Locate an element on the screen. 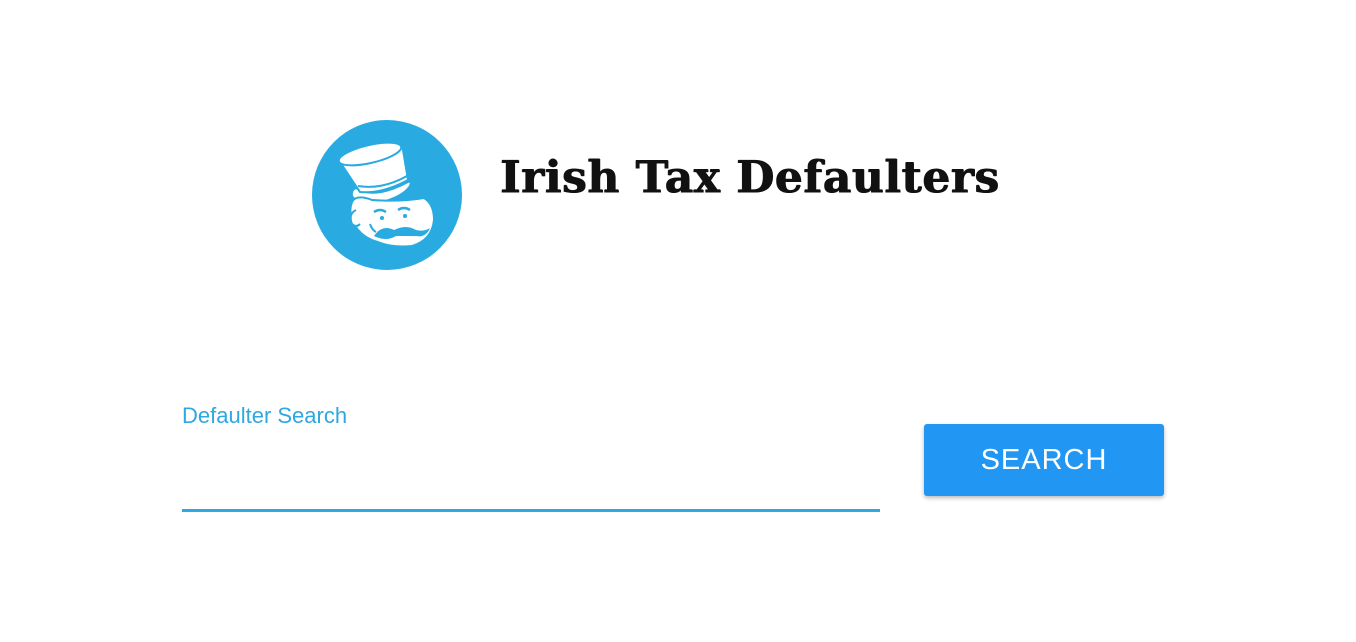 This screenshot has width=1356, height=642. site-title: Irish Tax Defaulters is located at coordinates (750, 177).